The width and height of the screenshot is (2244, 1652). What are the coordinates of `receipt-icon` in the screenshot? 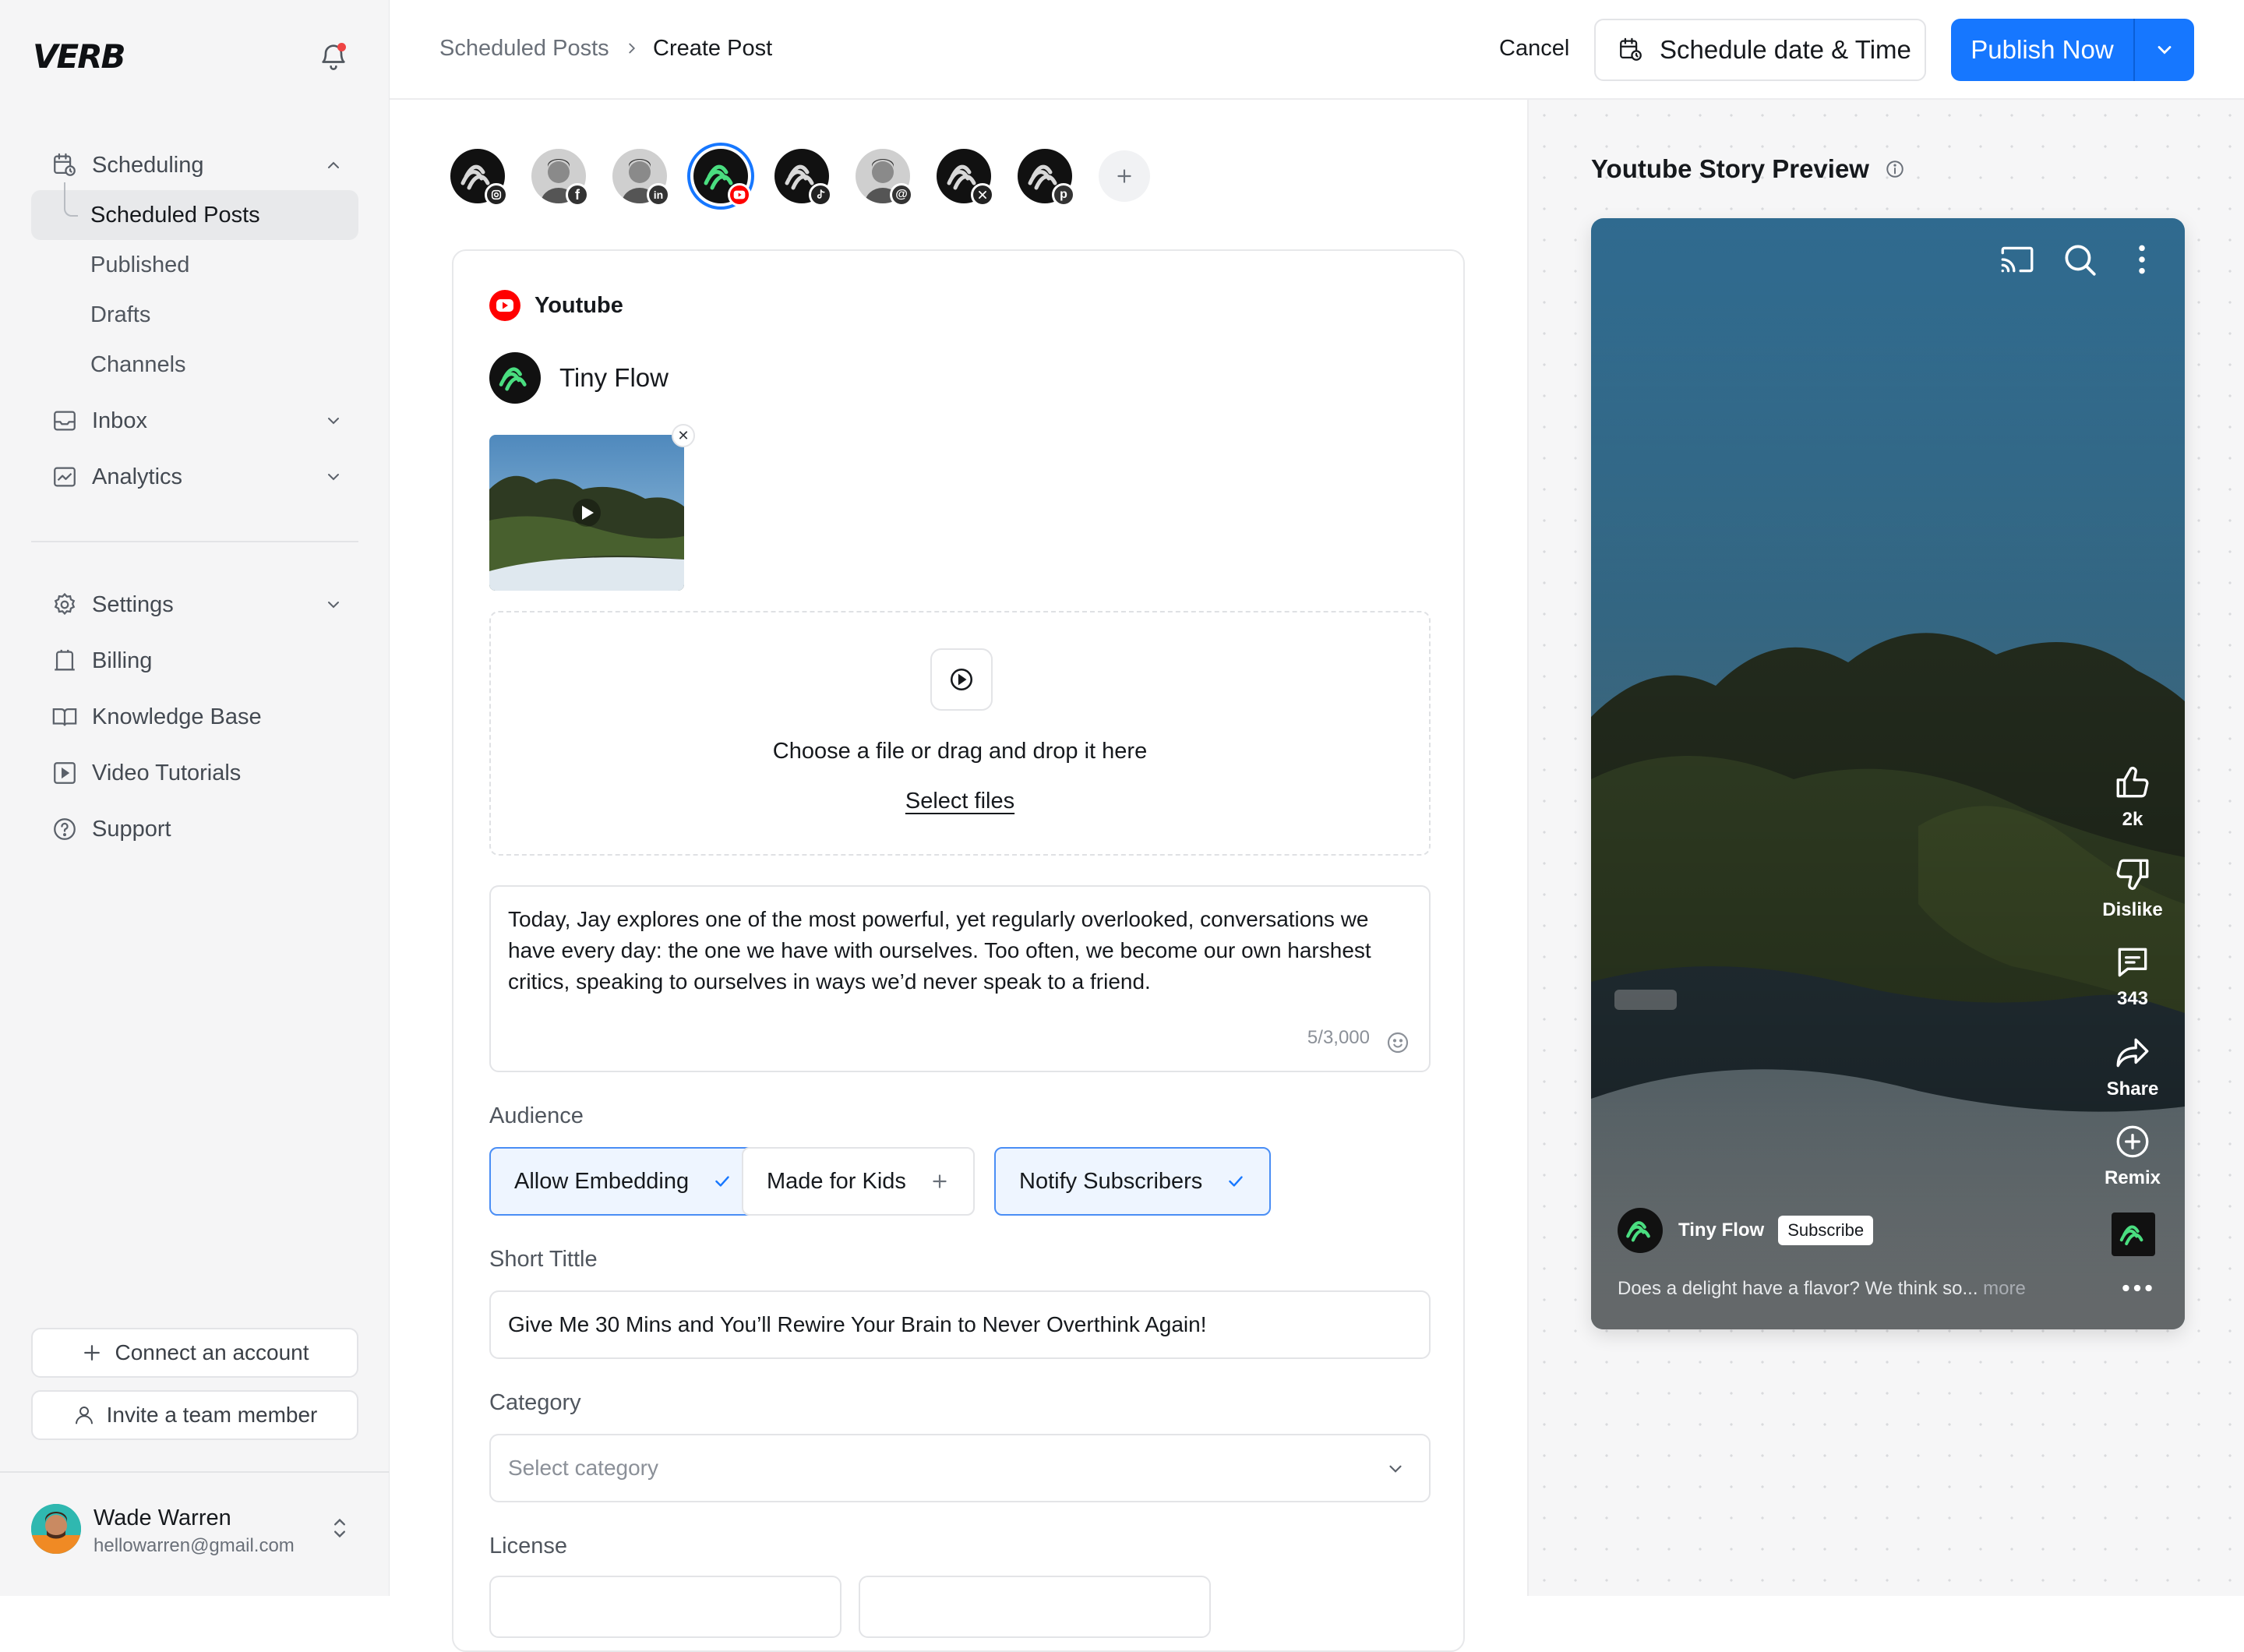 It's located at (64, 661).